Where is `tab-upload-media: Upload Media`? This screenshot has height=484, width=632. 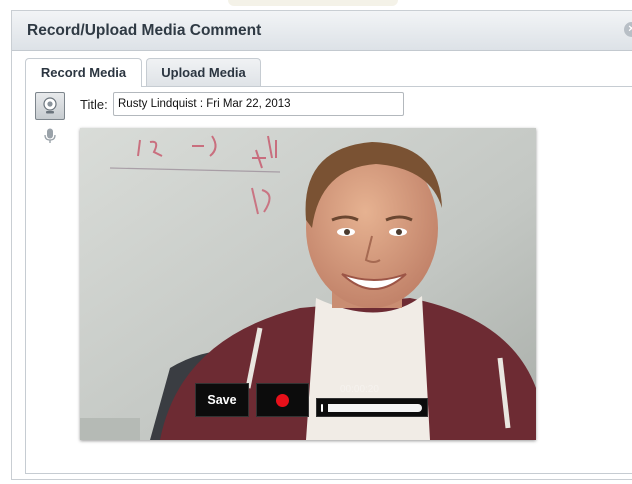
tab-upload-media: Upload Media is located at coordinates (203, 72).